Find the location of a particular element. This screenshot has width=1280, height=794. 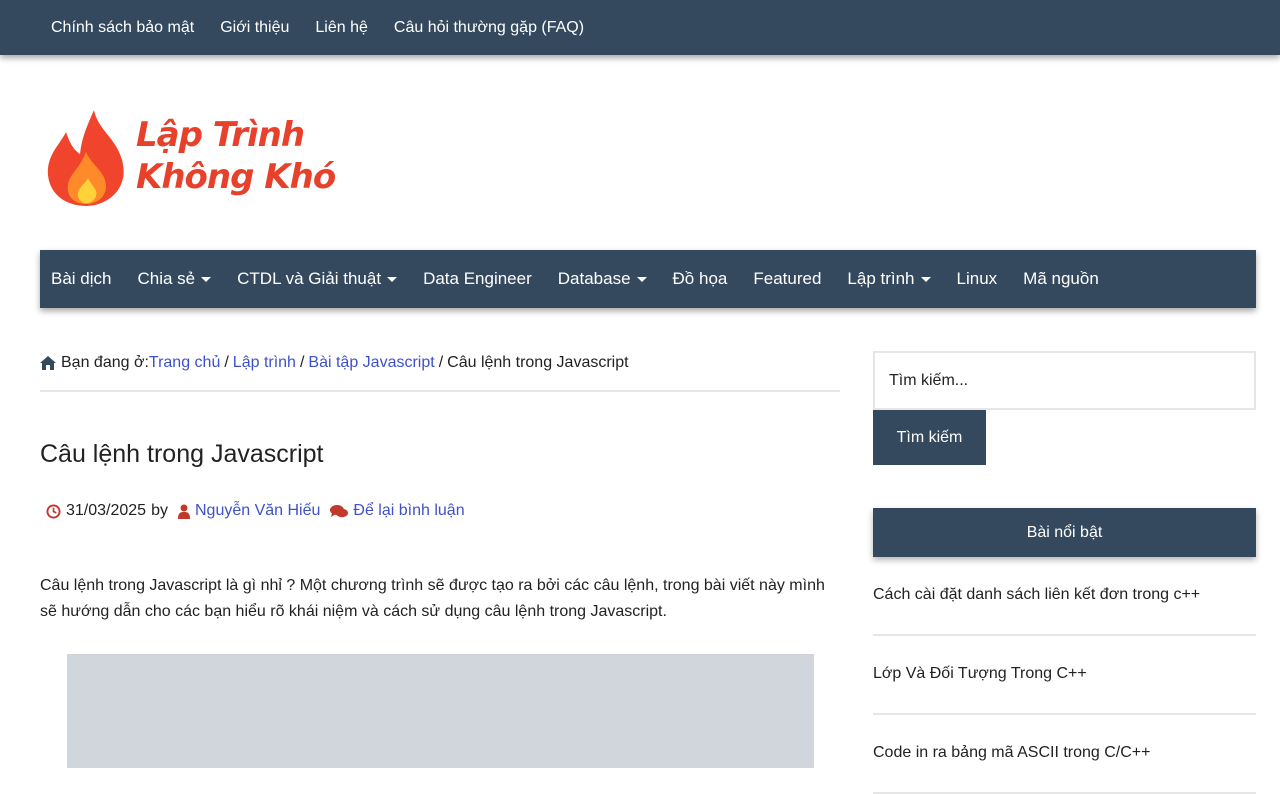

nav-item-ctdl: CTDL và Giải thuật is located at coordinates (317, 279).